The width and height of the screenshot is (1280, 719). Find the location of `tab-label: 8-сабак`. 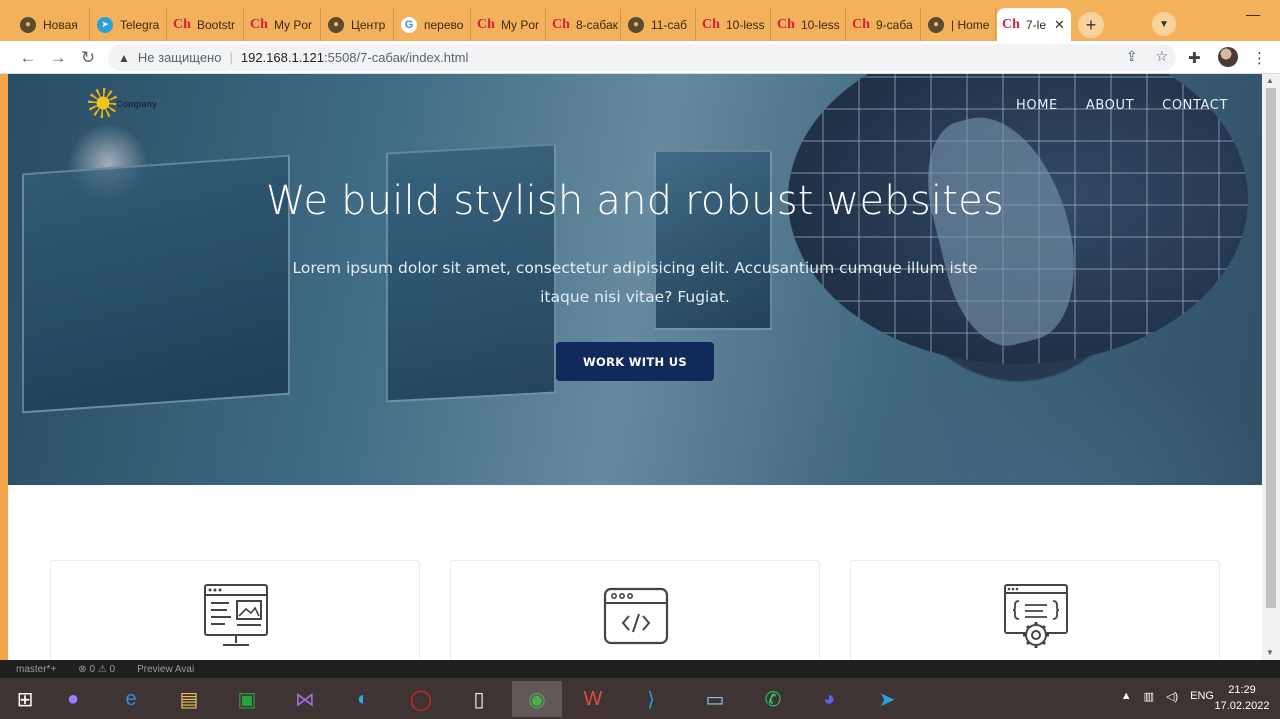

tab-label: 8-сабак is located at coordinates (597, 24).